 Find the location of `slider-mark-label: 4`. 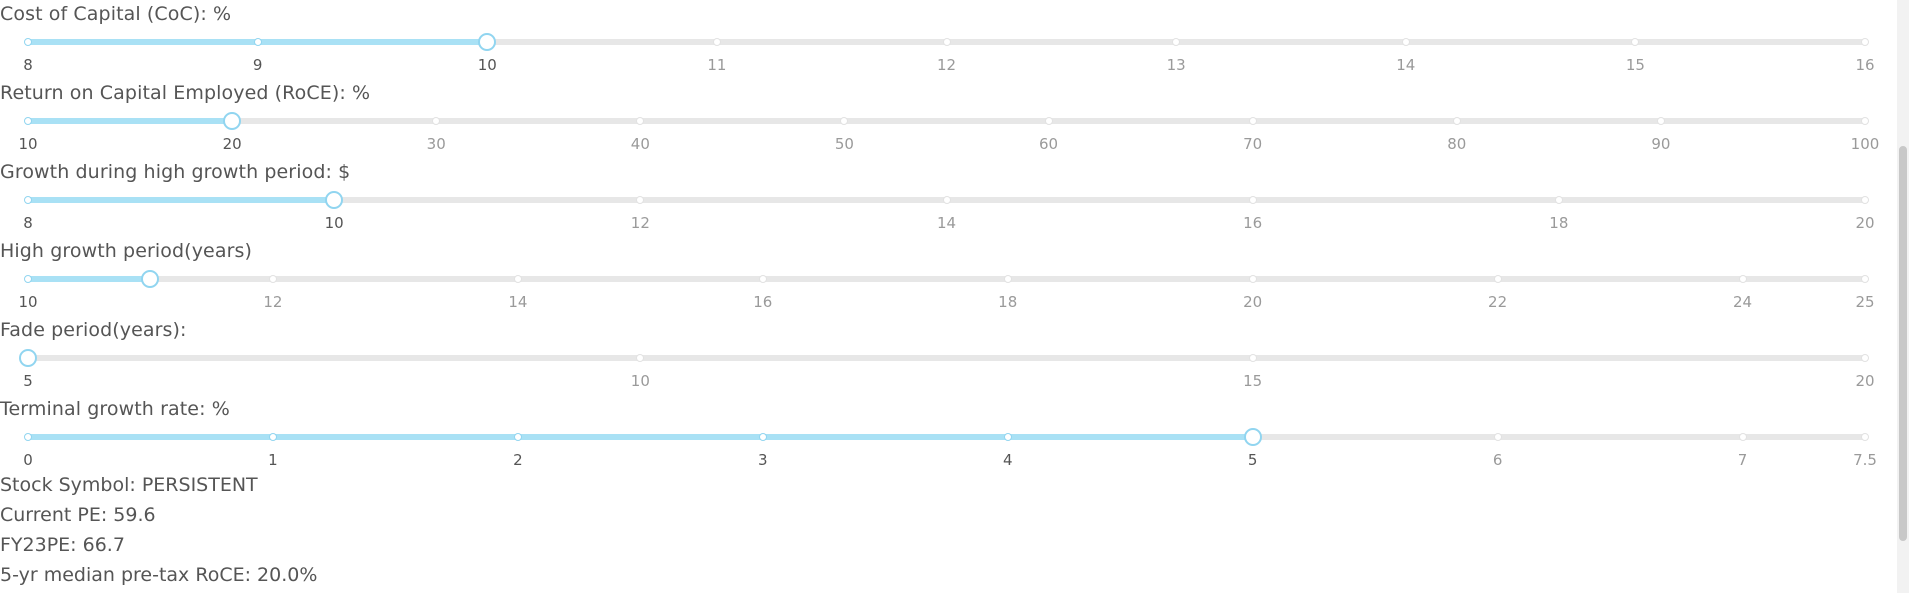

slider-mark-label: 4 is located at coordinates (1008, 460).